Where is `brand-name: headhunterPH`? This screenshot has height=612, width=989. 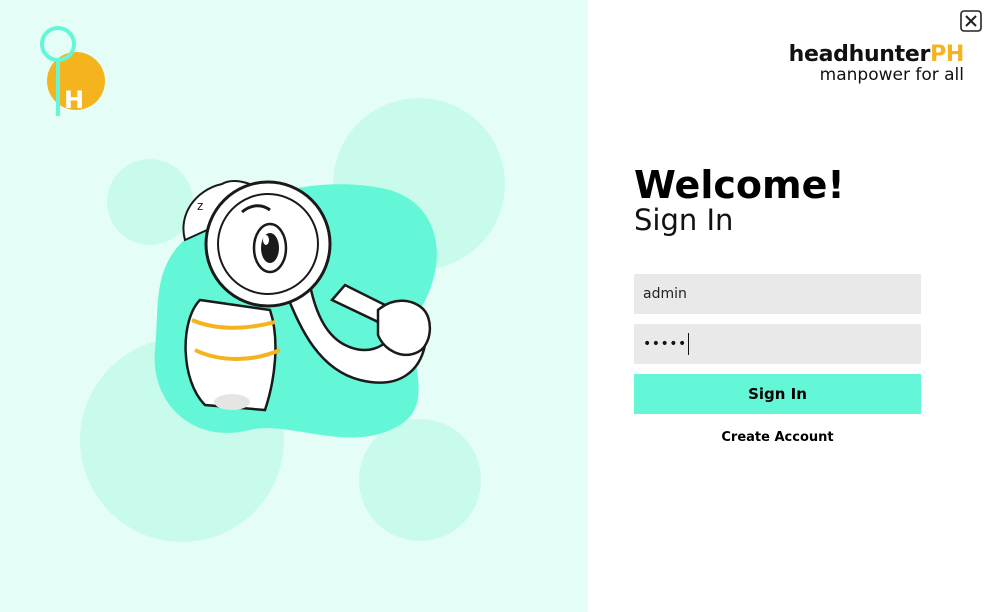 brand-name: headhunterPH is located at coordinates (876, 54).